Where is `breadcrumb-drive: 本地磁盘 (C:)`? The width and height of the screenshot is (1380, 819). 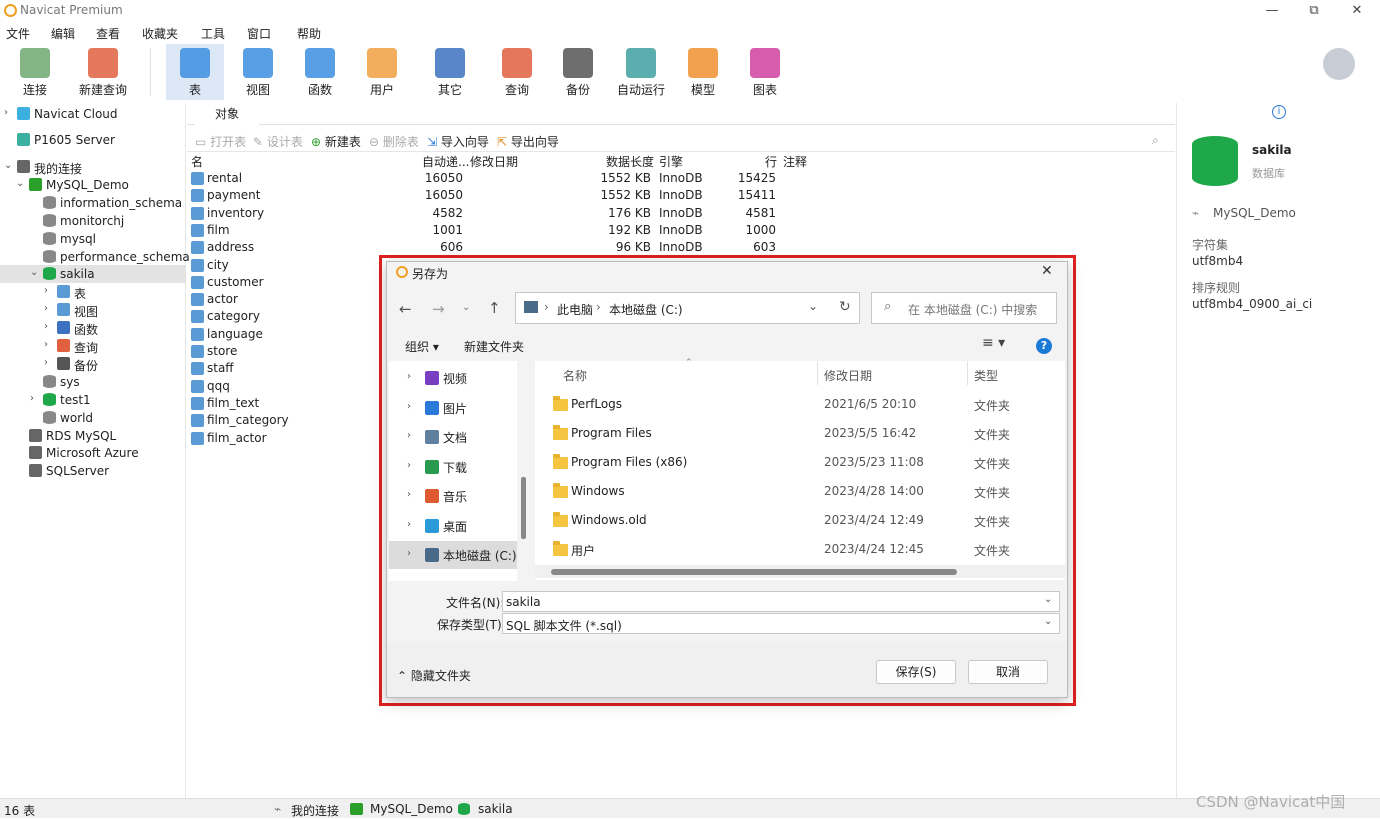
breadcrumb-drive: 本地磁盘 (C:) is located at coordinates (646, 309).